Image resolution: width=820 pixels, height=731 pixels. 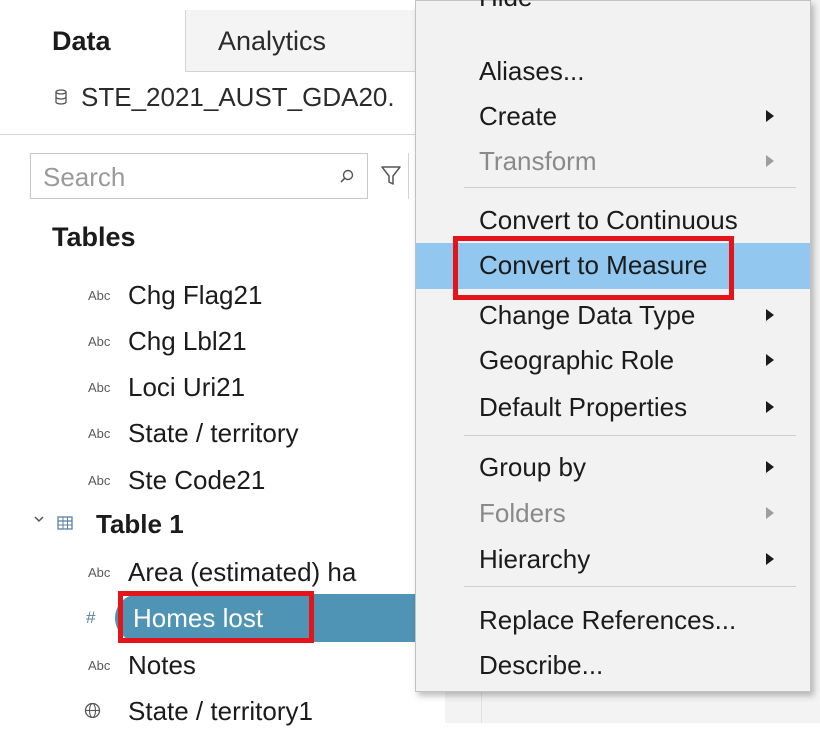 I want to click on datasource-item: STE_2021_AUST_GDA20., so click(x=225, y=97).